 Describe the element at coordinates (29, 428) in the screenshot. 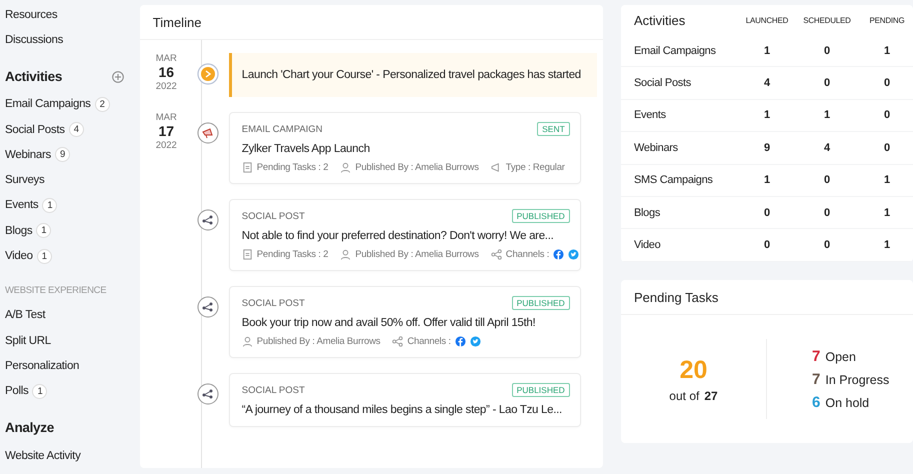

I see `section-heading: Analyze` at that location.